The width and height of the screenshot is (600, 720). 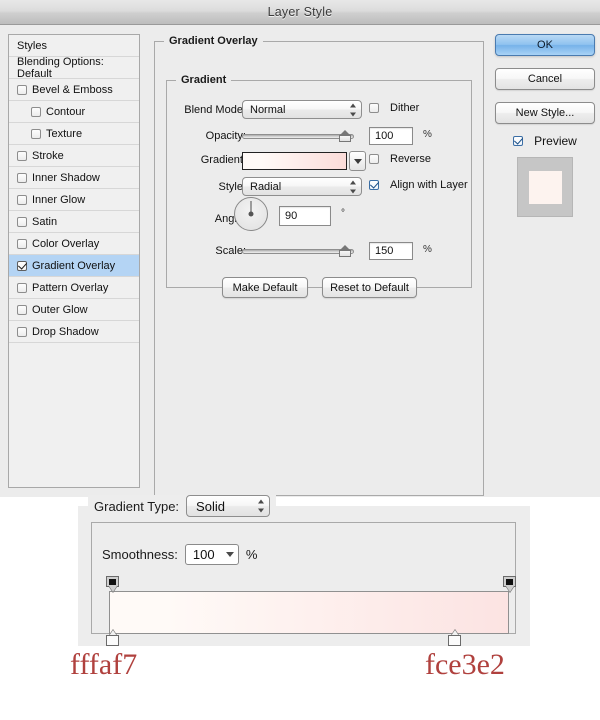 What do you see at coordinates (22, 221) in the screenshot?
I see `checkbox-satin` at bounding box center [22, 221].